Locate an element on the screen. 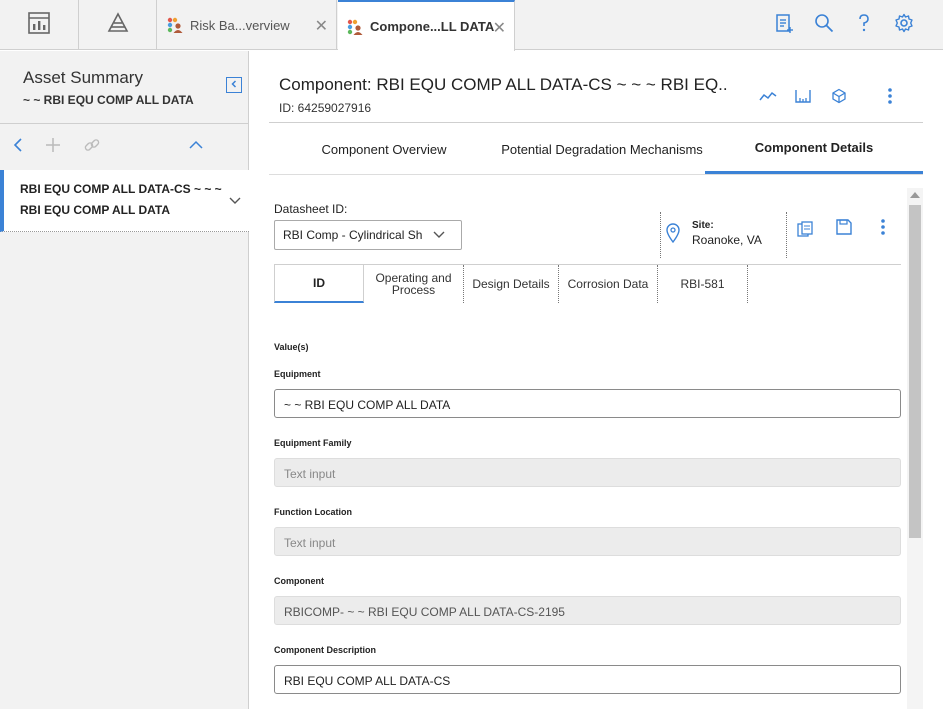 The width and height of the screenshot is (943, 709). tab-label: Design Details is located at coordinates (511, 284).